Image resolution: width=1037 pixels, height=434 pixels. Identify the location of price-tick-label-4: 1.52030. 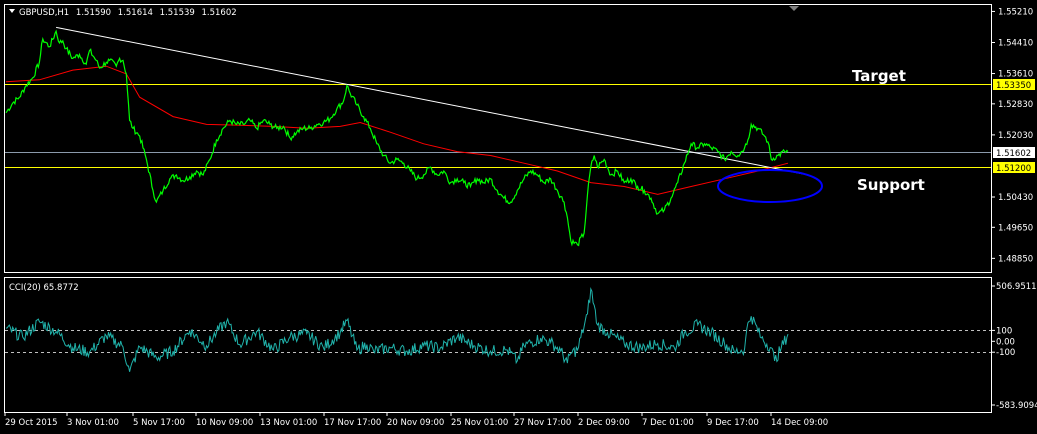
(1015, 136).